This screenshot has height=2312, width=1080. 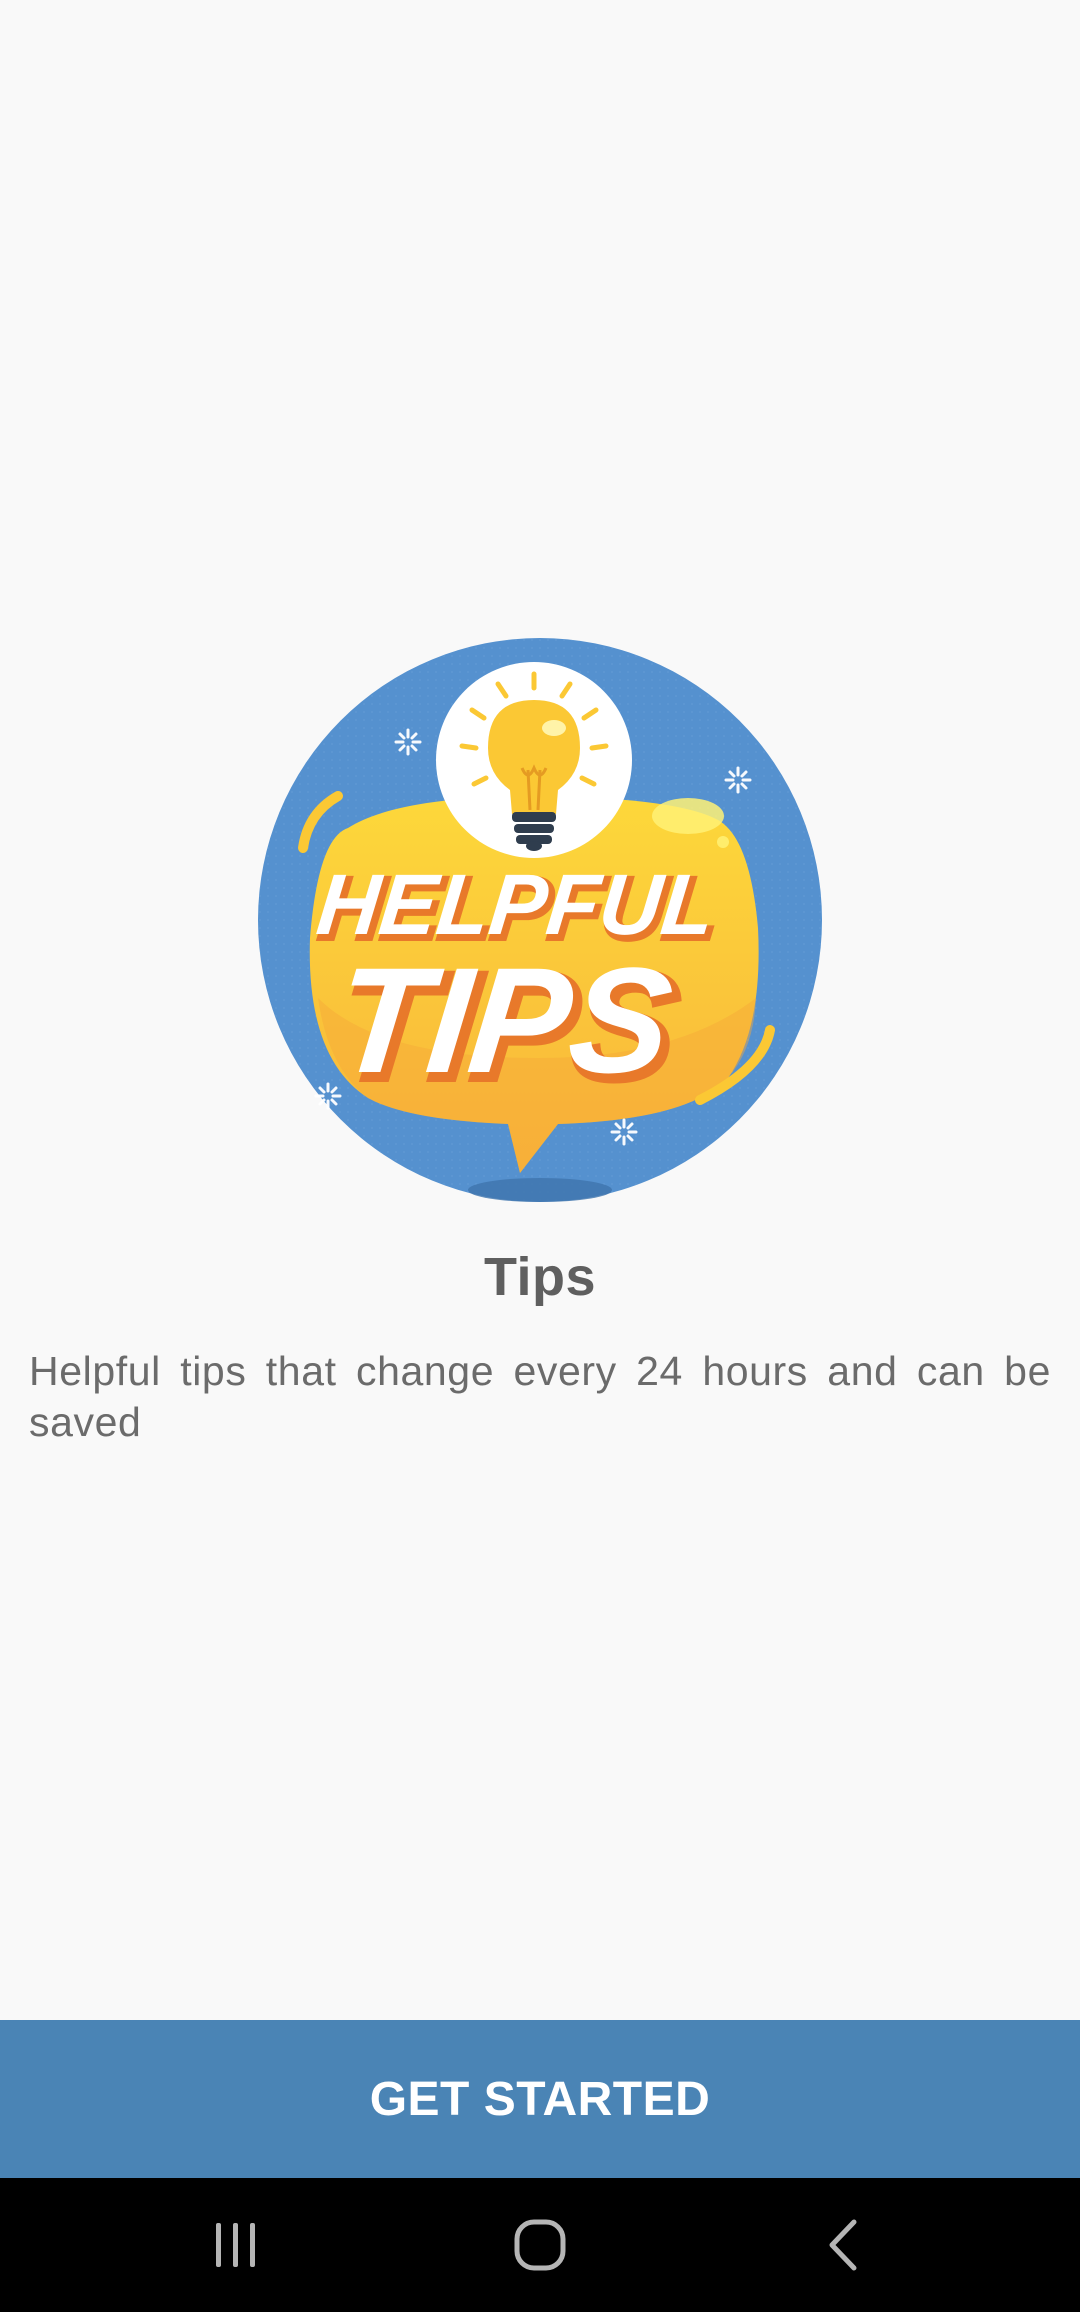 I want to click on get-started-button: GET STARTED, so click(x=540, y=2099).